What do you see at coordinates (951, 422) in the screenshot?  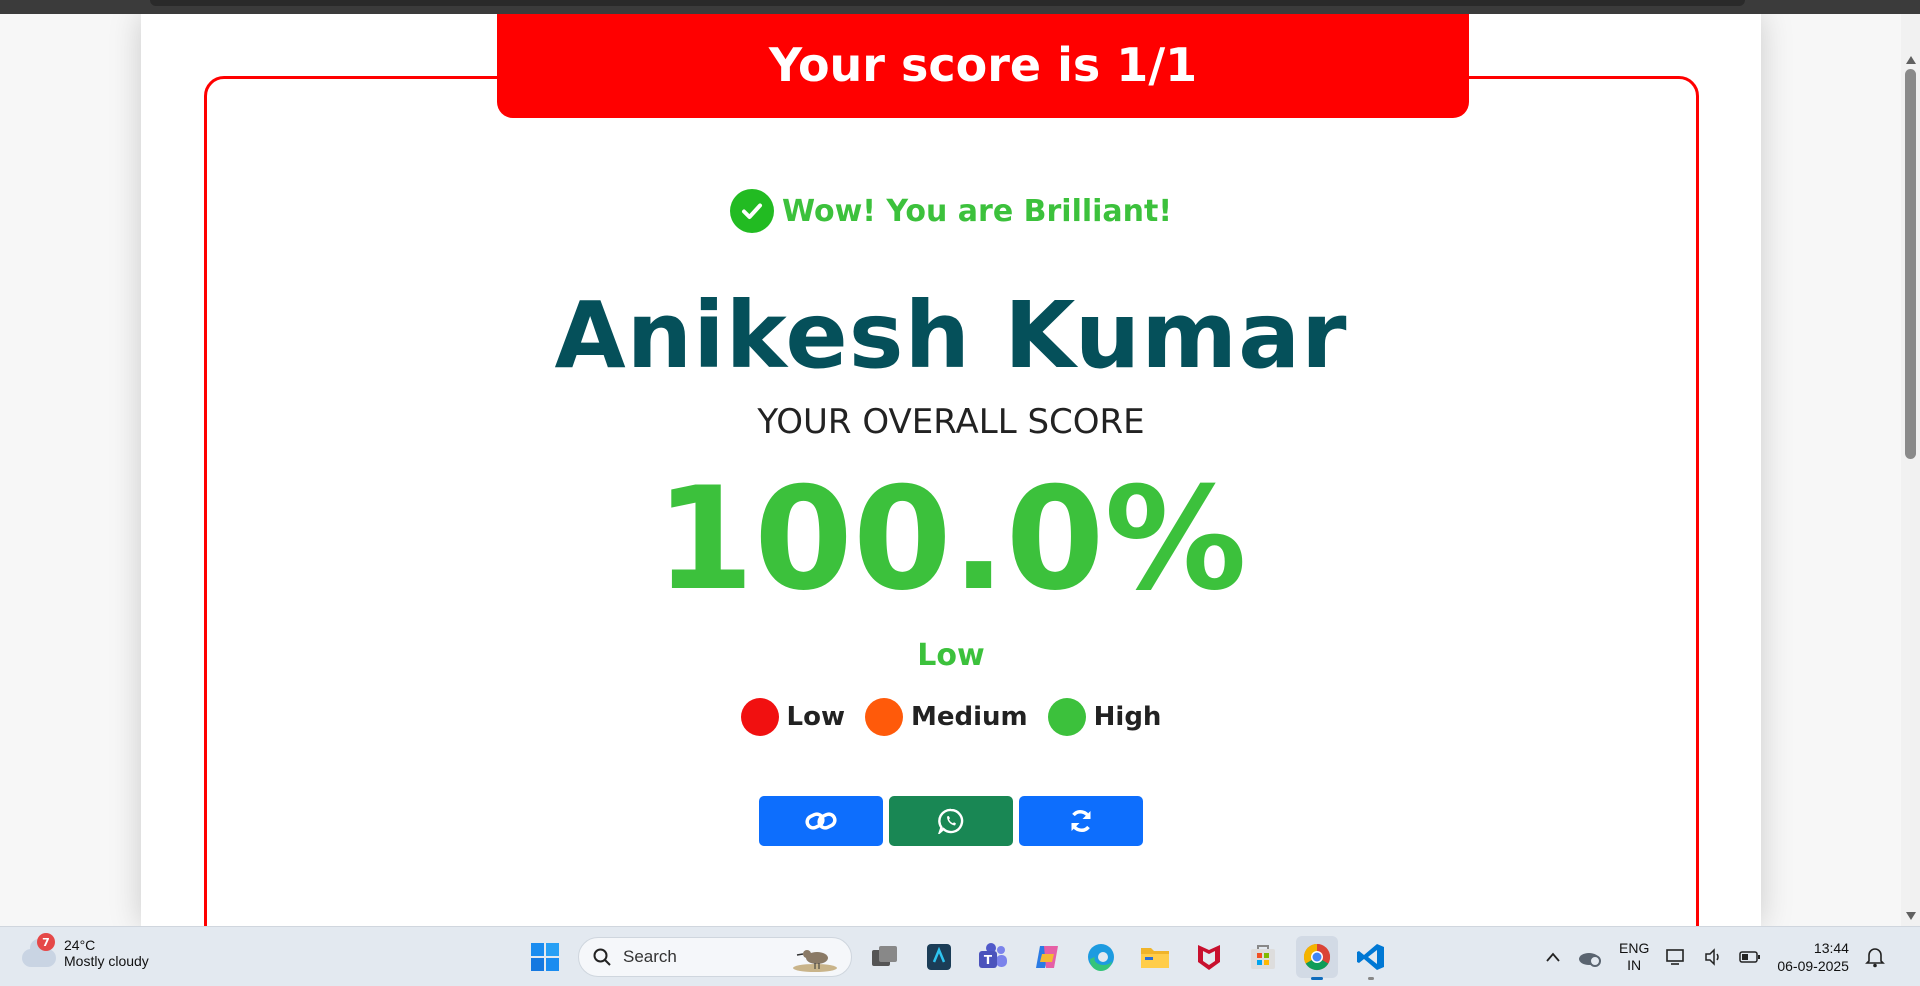 I see `overall-score-label: YOUR OVERALL SCORE` at bounding box center [951, 422].